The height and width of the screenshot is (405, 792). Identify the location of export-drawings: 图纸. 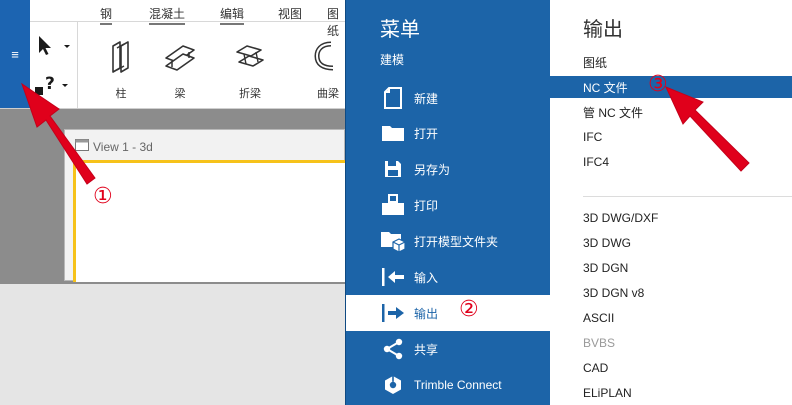
(671, 62).